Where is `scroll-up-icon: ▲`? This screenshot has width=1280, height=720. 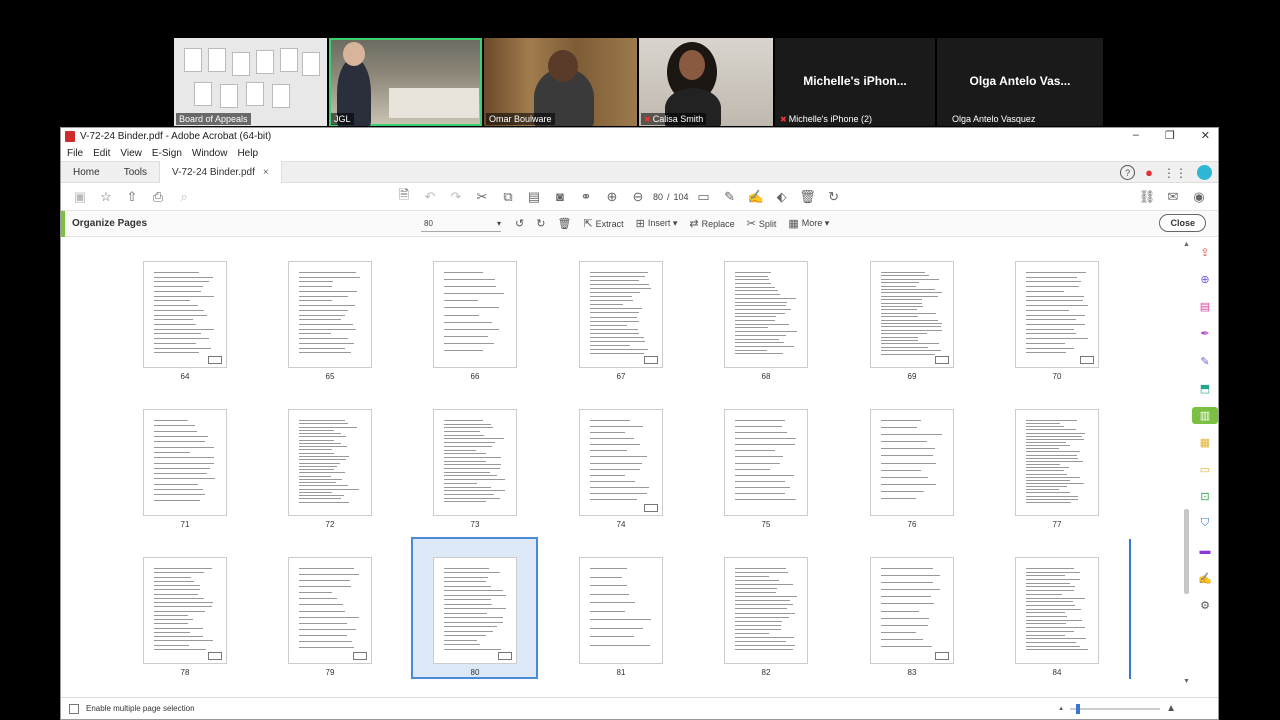 scroll-up-icon: ▲ is located at coordinates (1186, 244).